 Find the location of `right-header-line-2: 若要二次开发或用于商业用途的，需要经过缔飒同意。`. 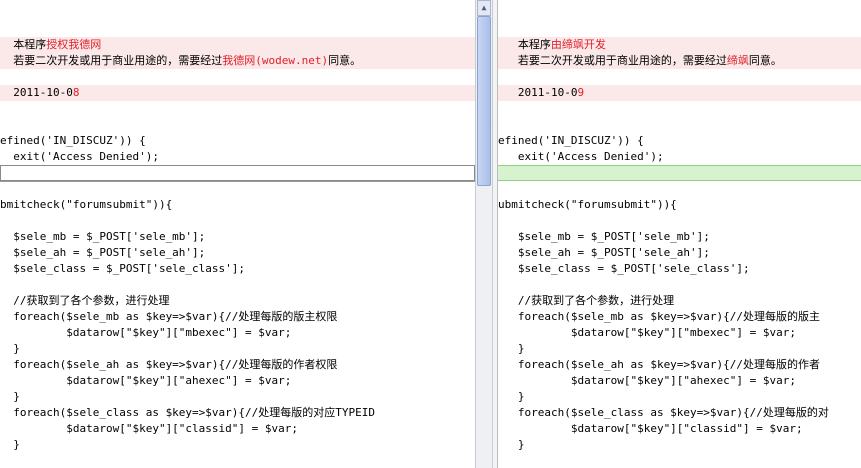

right-header-line-2: 若要二次开发或用于商业用途的，需要经过缔飒同意。 is located at coordinates (679, 61).